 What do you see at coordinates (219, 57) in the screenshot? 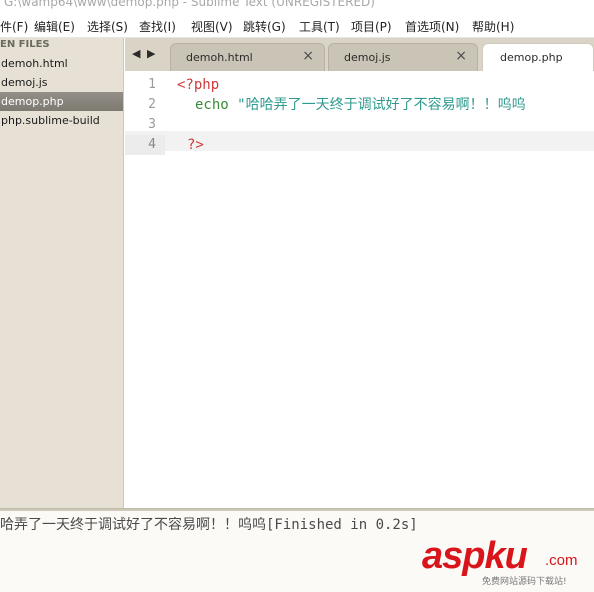
I see `tab-label: demoh.html` at bounding box center [219, 57].